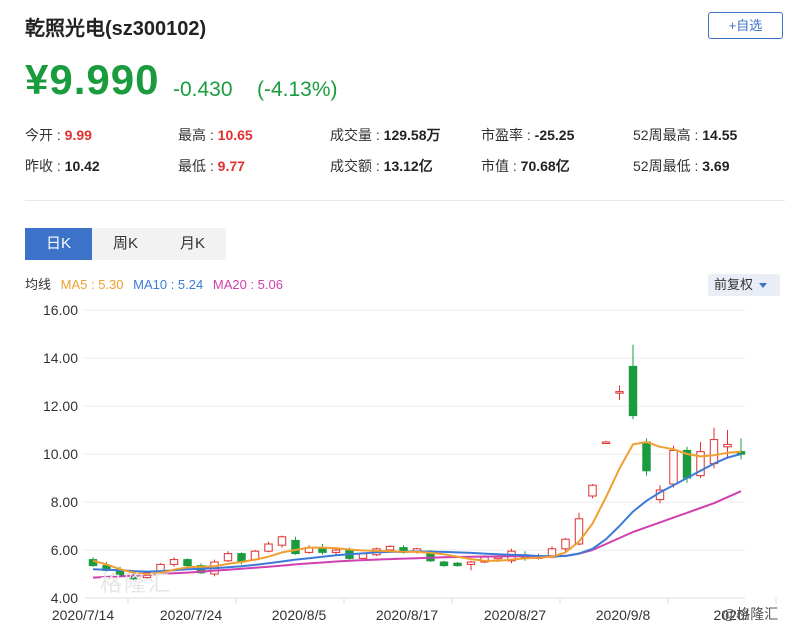 The width and height of the screenshot is (795, 633). What do you see at coordinates (58, 135) in the screenshot?
I see `stat-open: 今开 : 9.99` at bounding box center [58, 135].